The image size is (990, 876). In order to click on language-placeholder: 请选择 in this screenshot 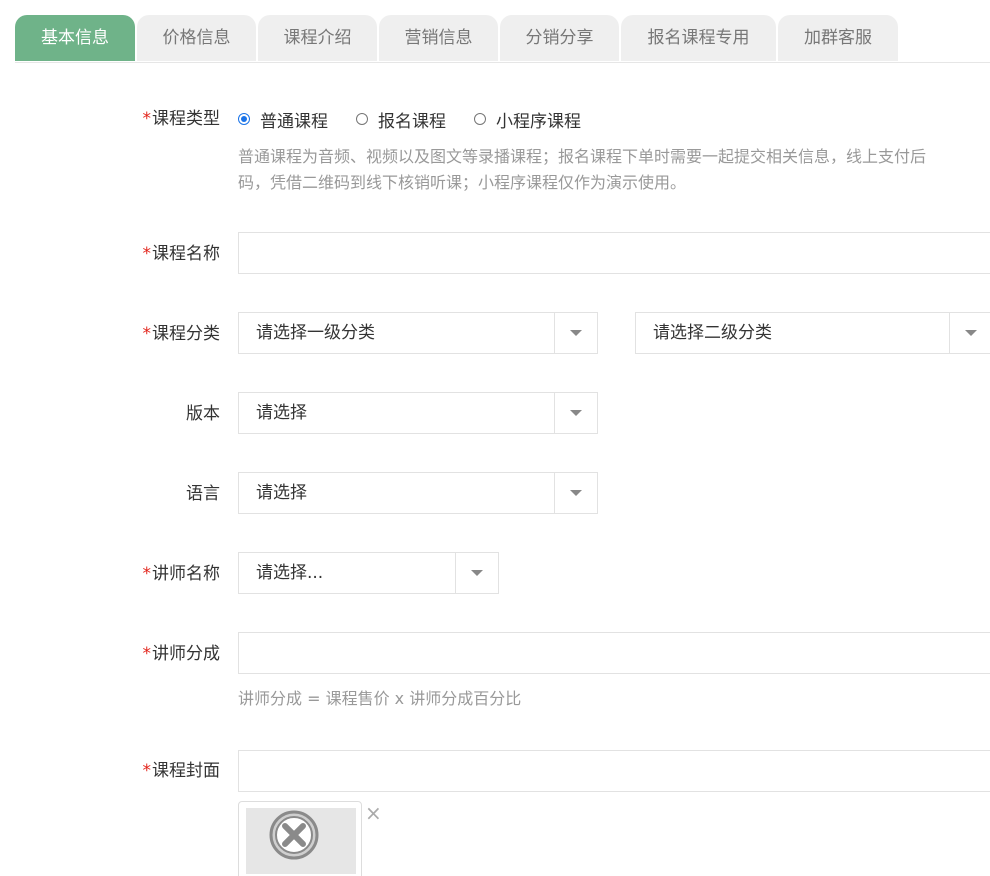, I will do `click(281, 493)`.